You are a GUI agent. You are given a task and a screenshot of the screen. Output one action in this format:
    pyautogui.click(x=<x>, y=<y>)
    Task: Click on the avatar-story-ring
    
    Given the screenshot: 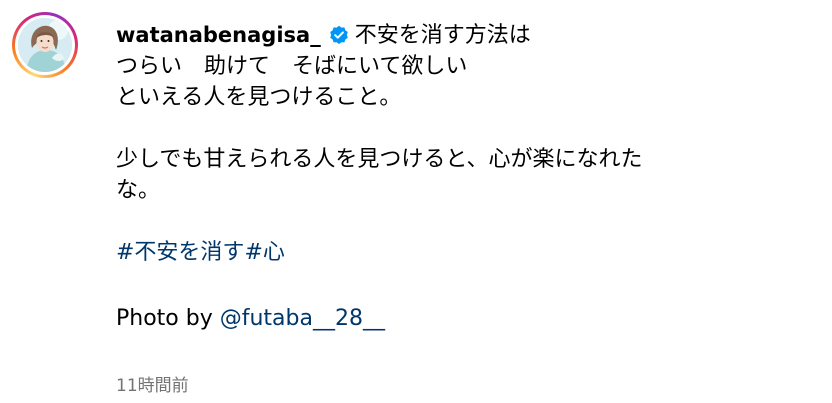 What is the action you would take?
    pyautogui.click(x=45, y=45)
    